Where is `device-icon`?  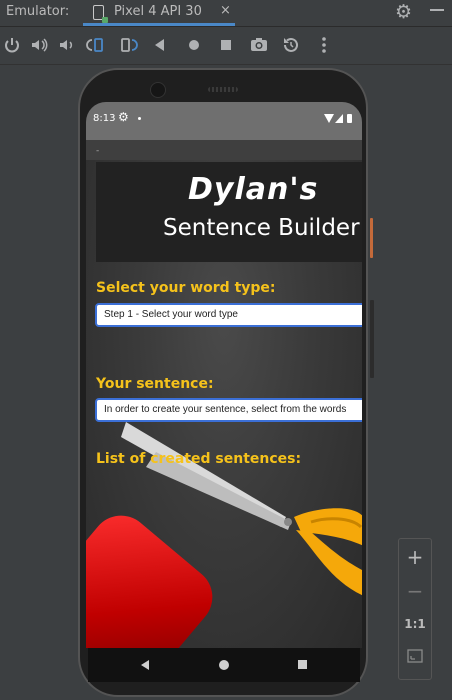
device-icon is located at coordinates (100, 14).